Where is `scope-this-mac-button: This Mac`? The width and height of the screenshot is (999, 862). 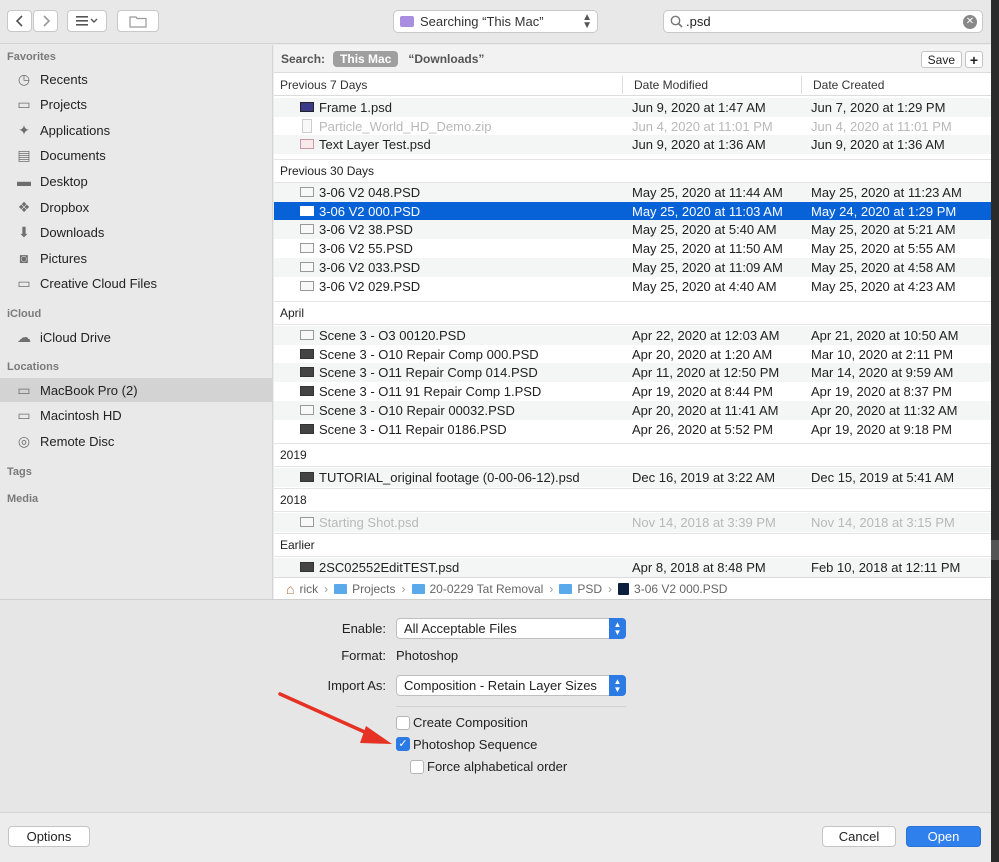 scope-this-mac-button: This Mac is located at coordinates (366, 58).